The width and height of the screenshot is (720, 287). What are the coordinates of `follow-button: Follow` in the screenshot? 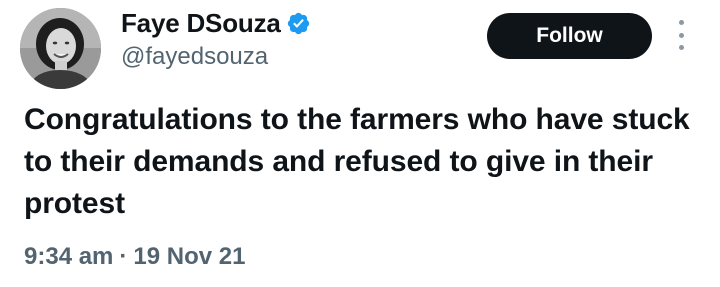 It's located at (569, 36).